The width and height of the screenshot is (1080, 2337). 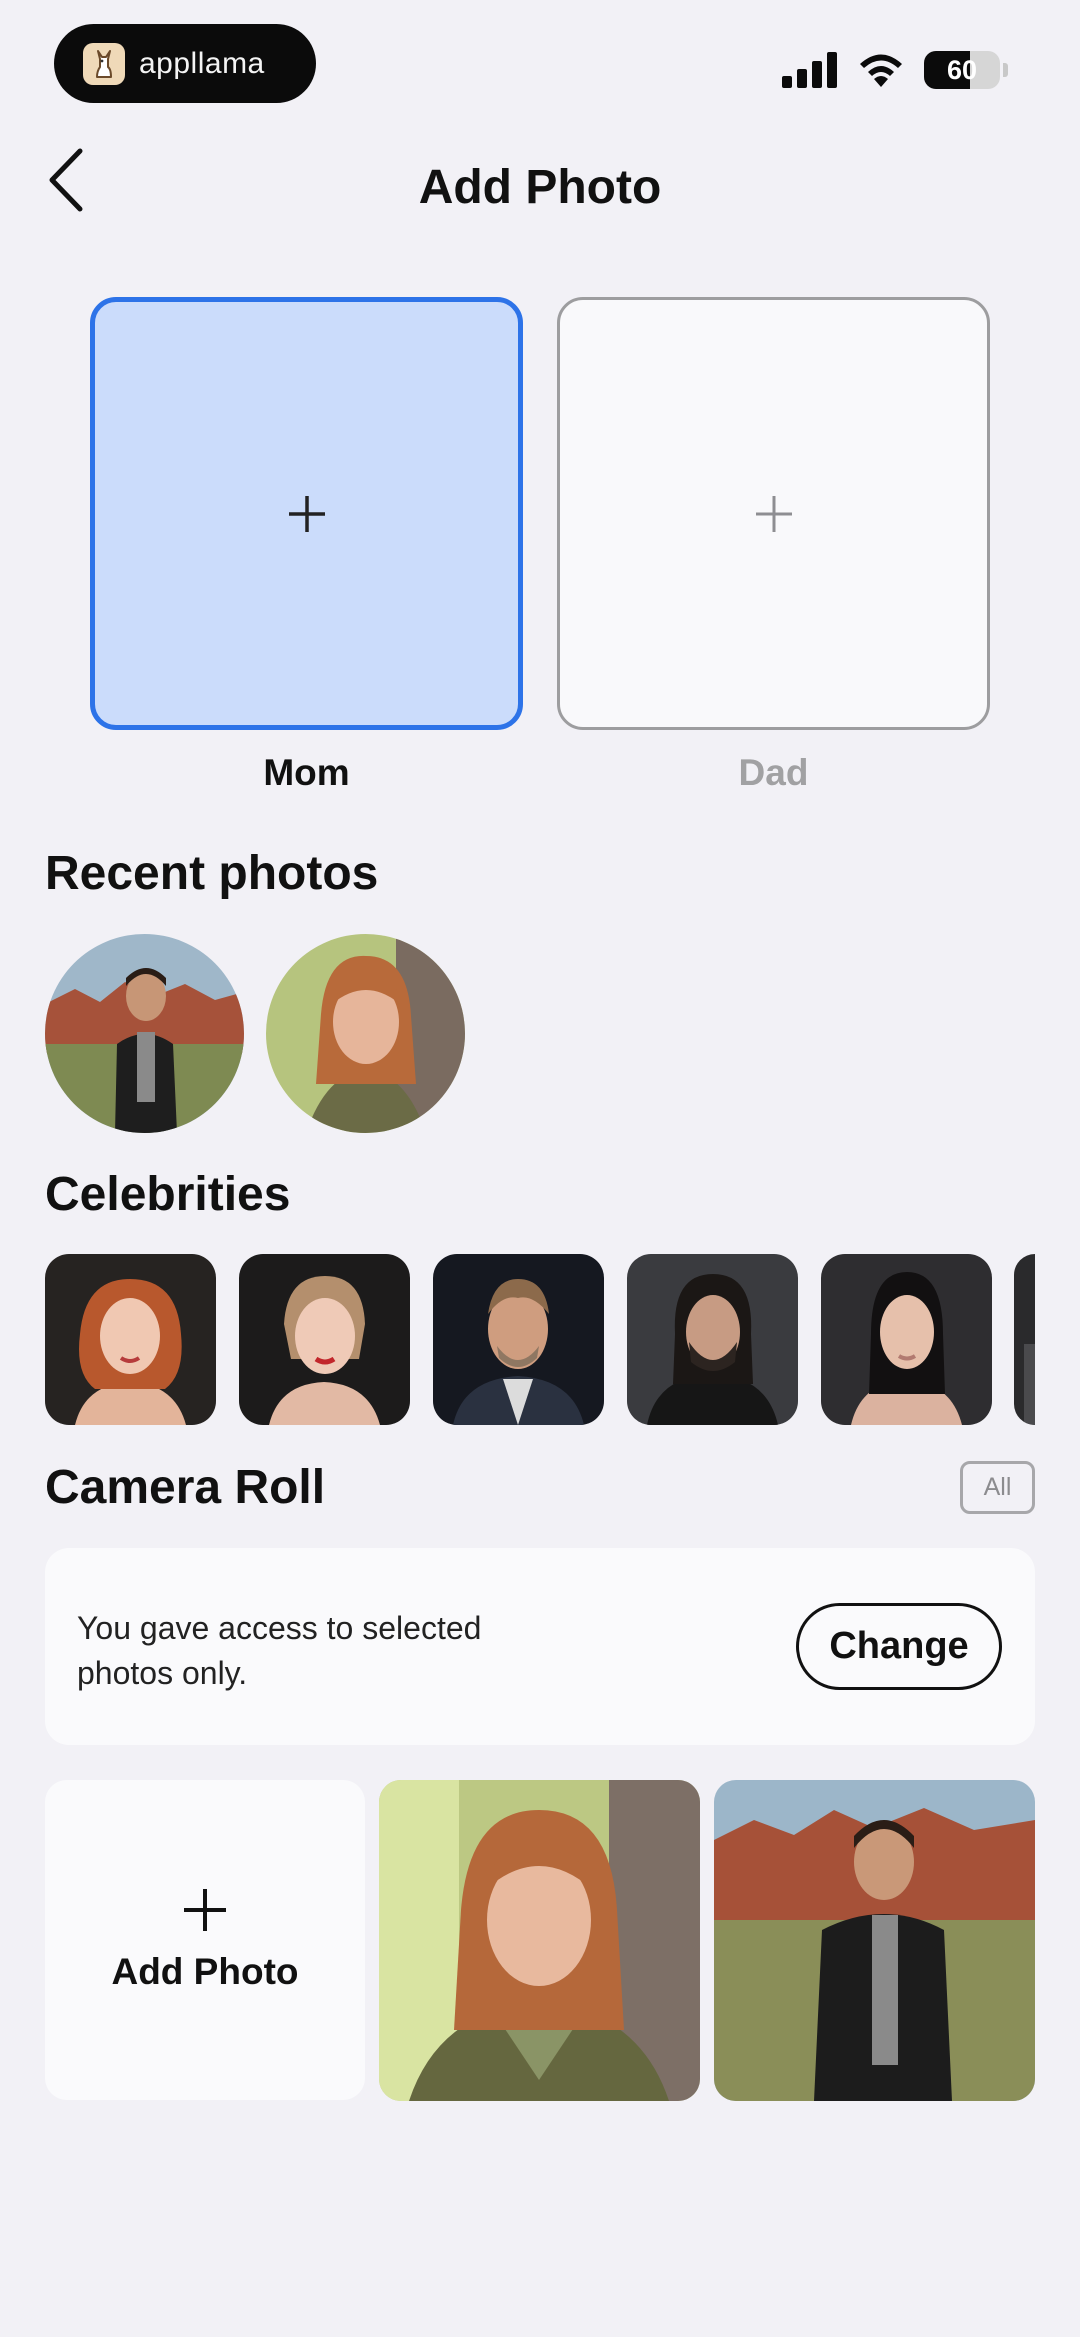 I want to click on status-indicators: 60, so click(x=895, y=70).